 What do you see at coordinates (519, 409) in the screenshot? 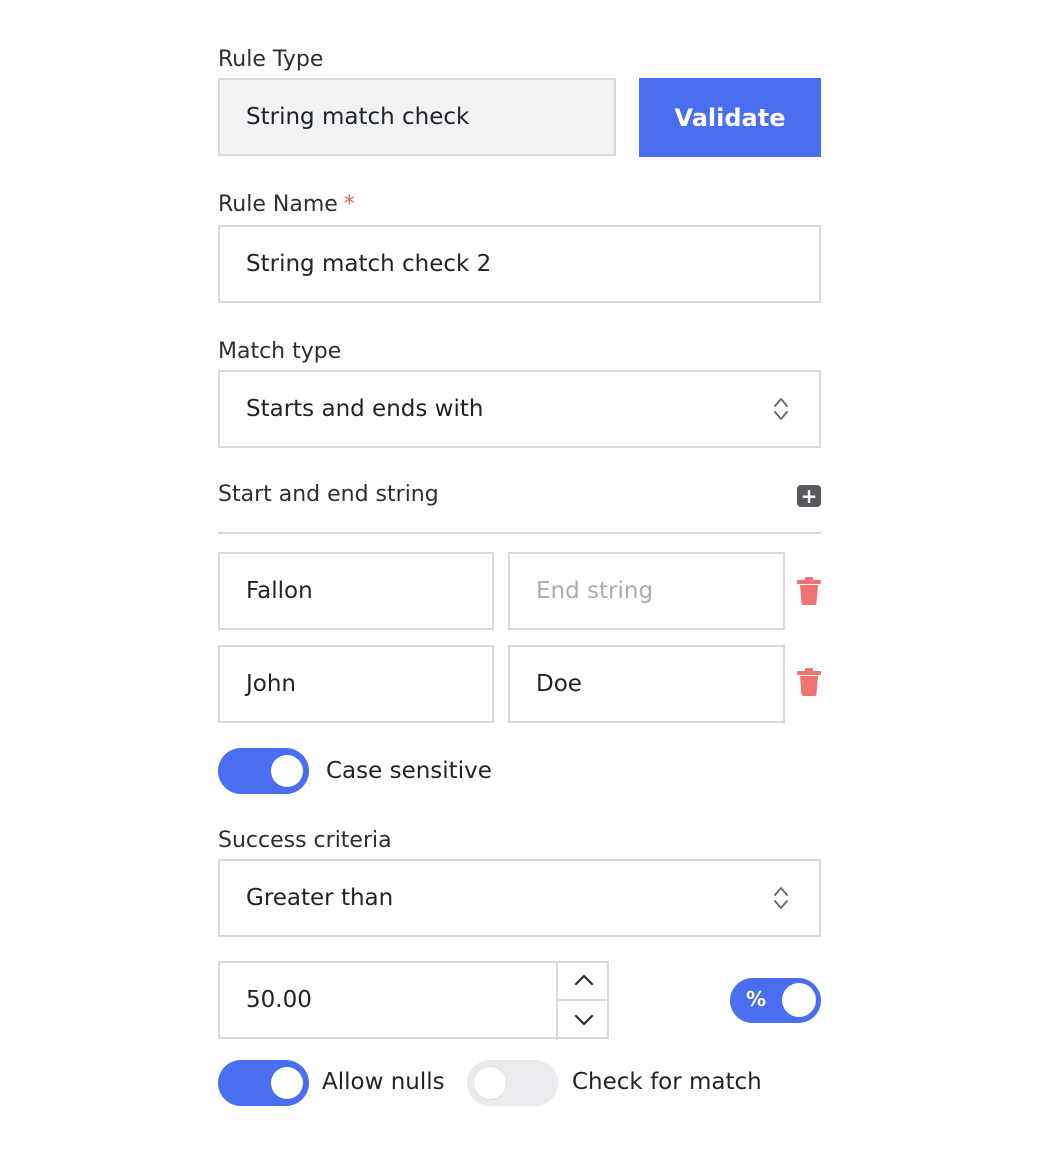
I see `match-type-select: Starts and ends with` at bounding box center [519, 409].